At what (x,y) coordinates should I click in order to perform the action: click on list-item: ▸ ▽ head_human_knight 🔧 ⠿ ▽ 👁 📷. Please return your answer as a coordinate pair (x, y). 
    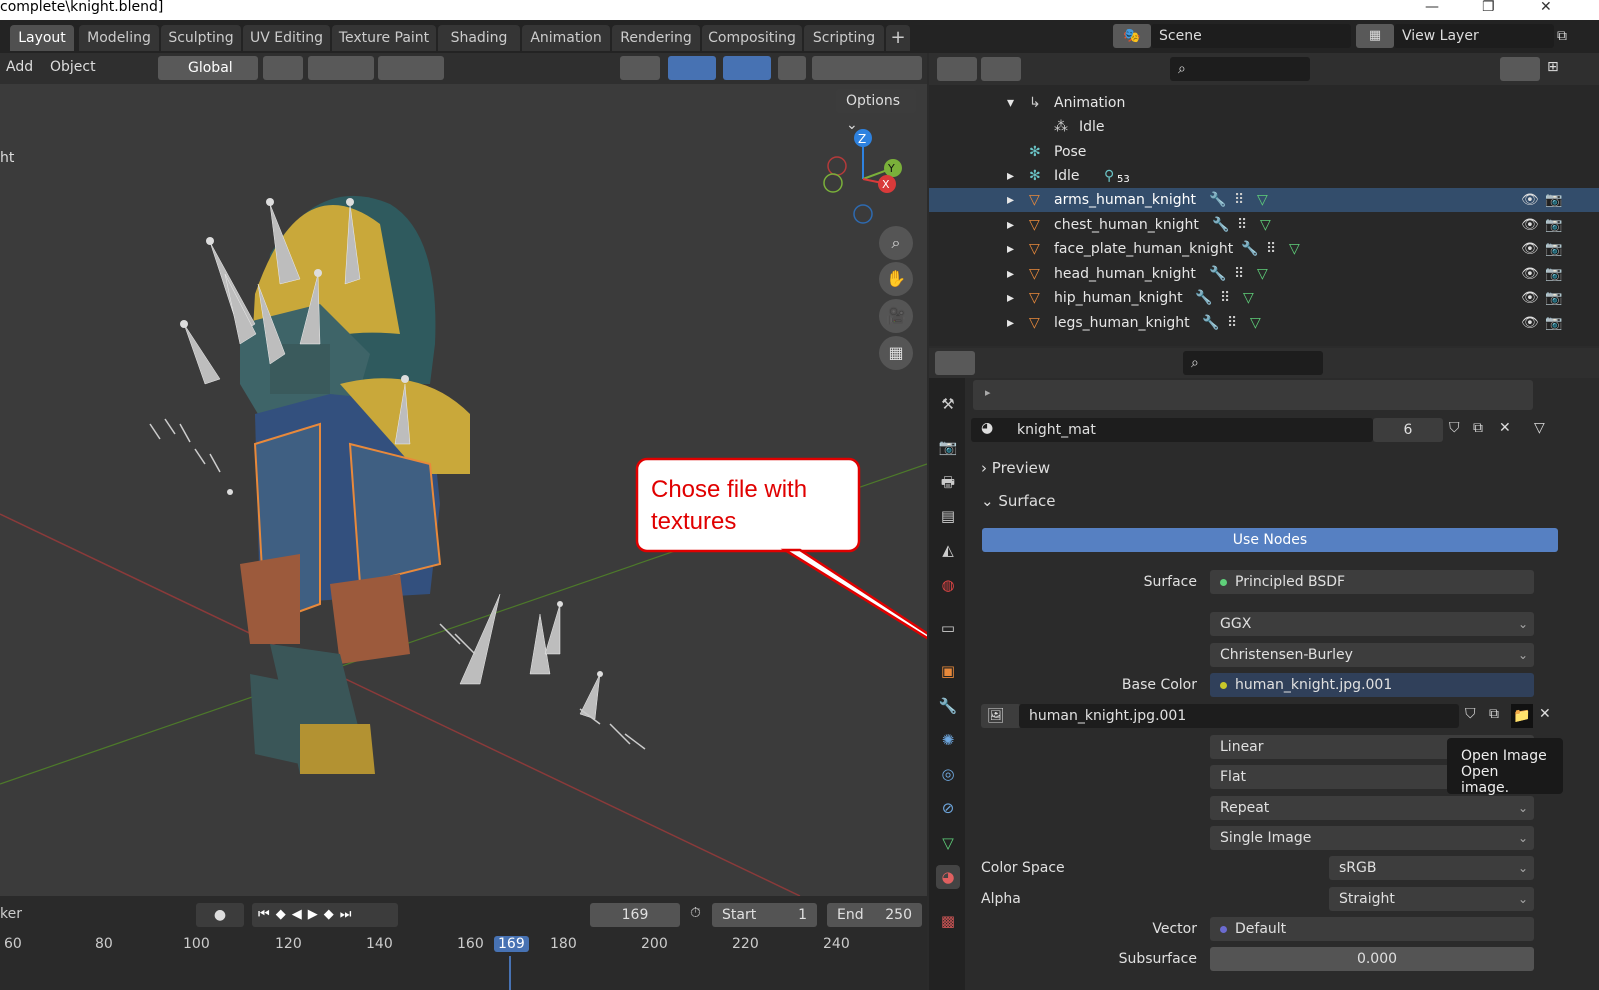
    Looking at the image, I should click on (1264, 274).